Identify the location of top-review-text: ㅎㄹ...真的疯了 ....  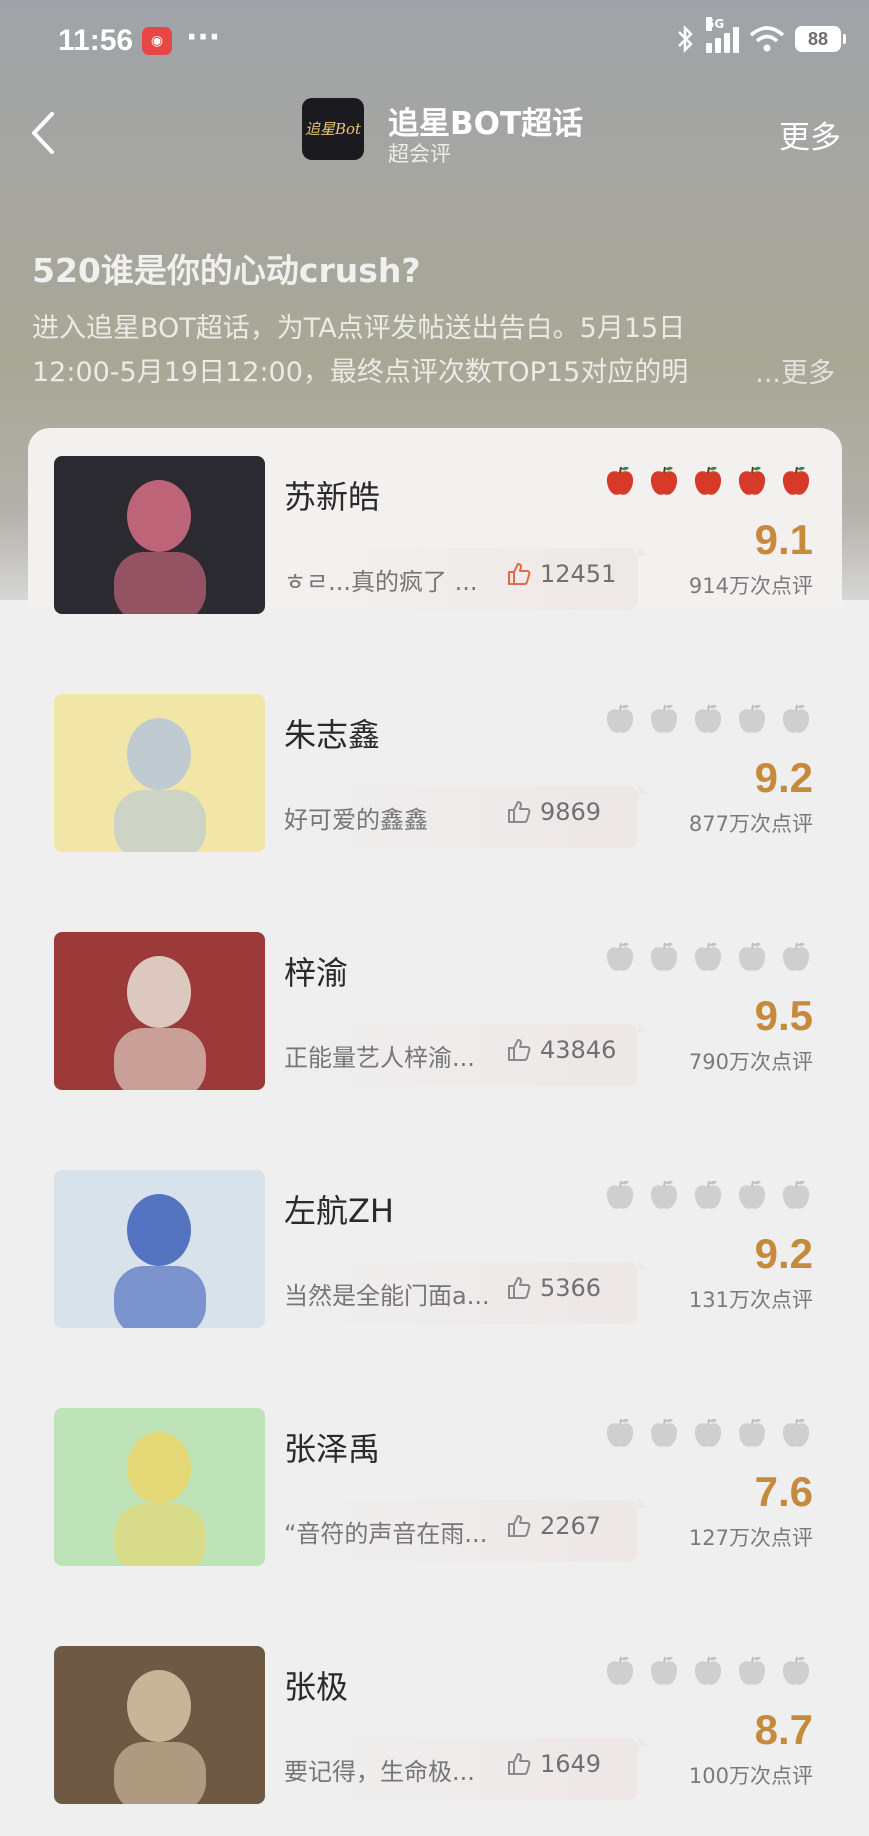
(389, 579).